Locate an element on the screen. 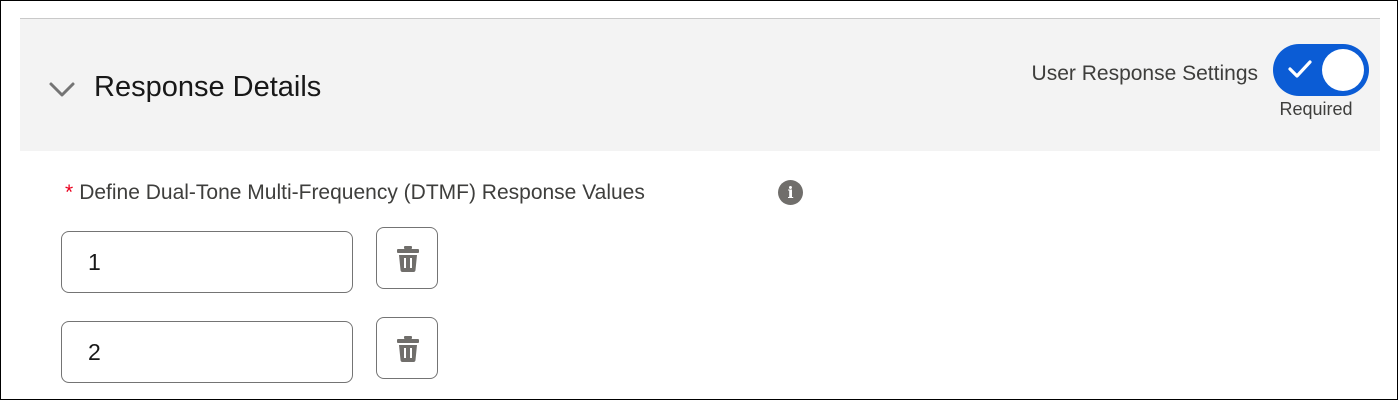 This screenshot has width=1398, height=400. info-icon: i is located at coordinates (790, 192).